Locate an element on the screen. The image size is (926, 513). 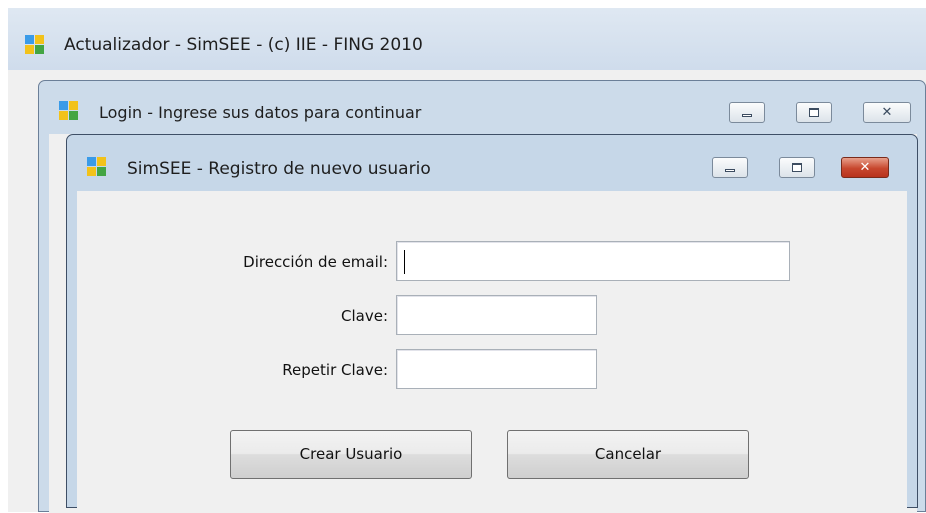
register-maximize-button is located at coordinates (797, 167).